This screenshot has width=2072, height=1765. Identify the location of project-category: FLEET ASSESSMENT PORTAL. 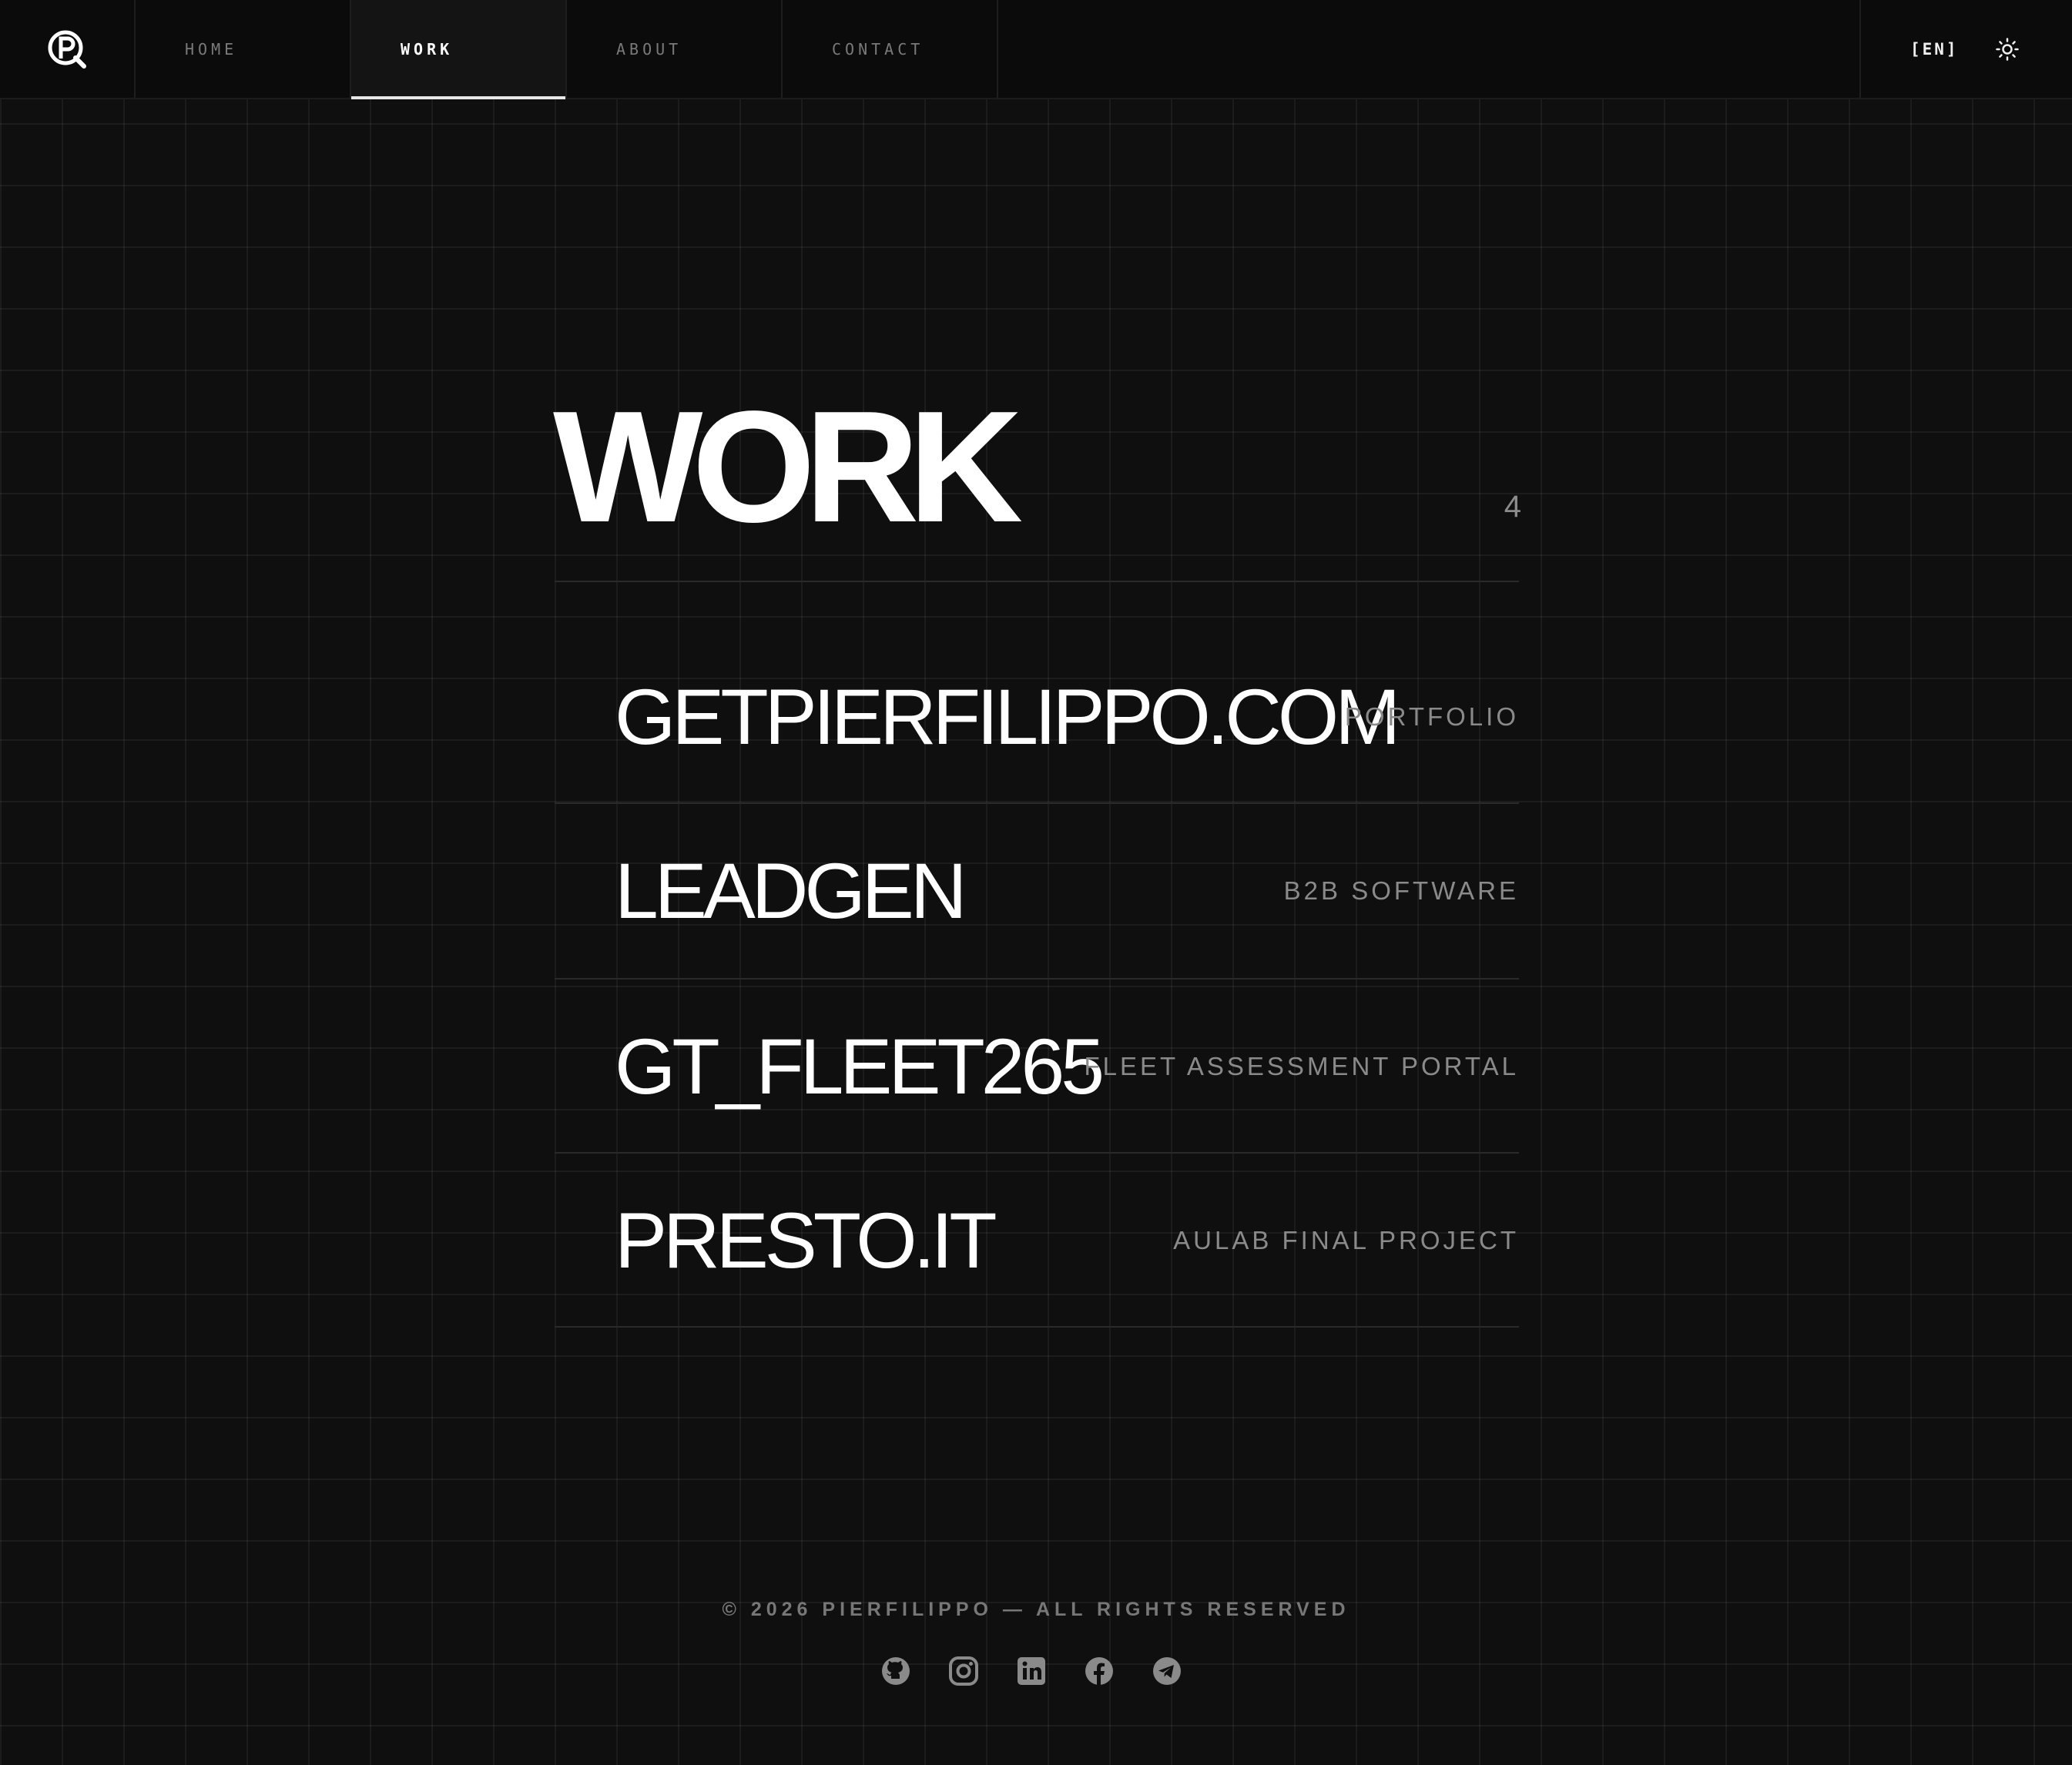
(1301, 1066).